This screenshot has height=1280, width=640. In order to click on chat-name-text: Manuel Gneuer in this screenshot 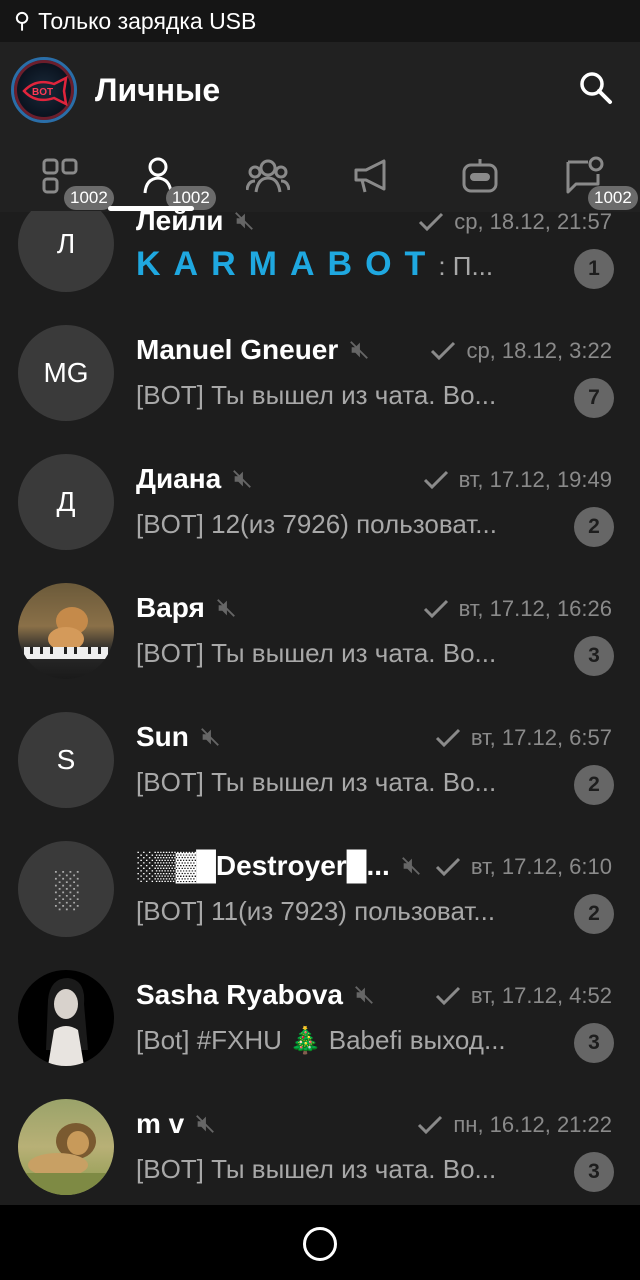, I will do `click(237, 349)`.